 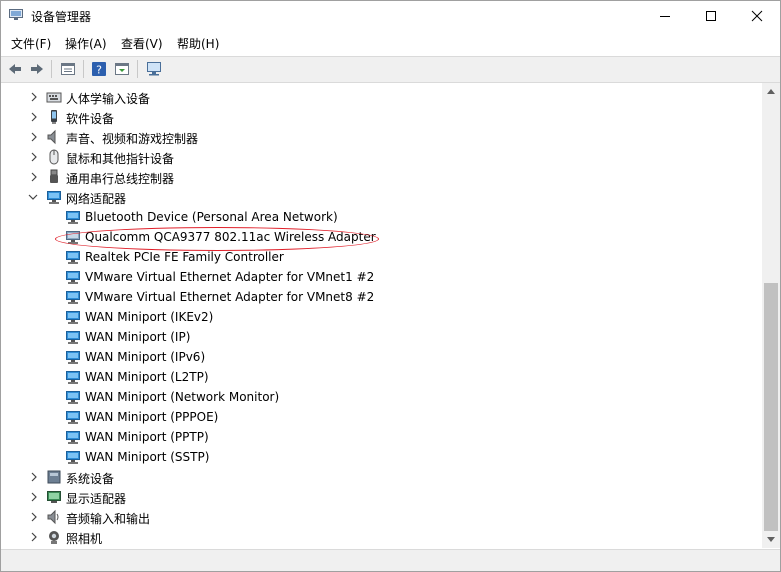 I want to click on tree-category-camera: 照相机, so click(x=381, y=537).